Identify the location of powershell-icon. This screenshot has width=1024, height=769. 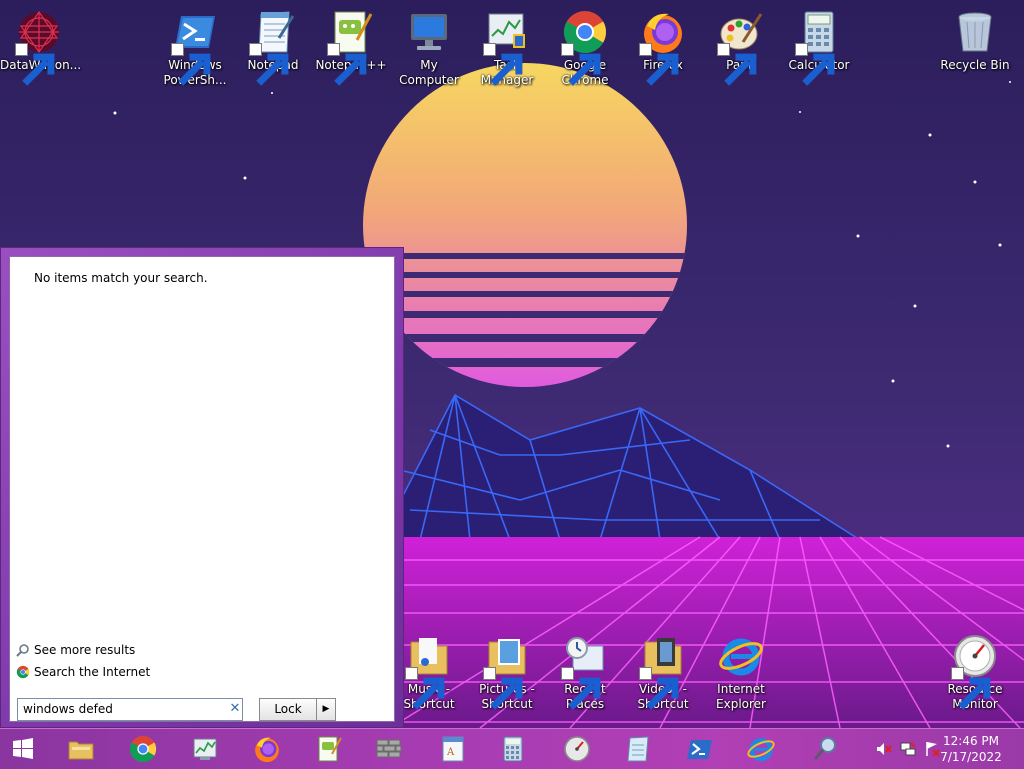
(699, 749).